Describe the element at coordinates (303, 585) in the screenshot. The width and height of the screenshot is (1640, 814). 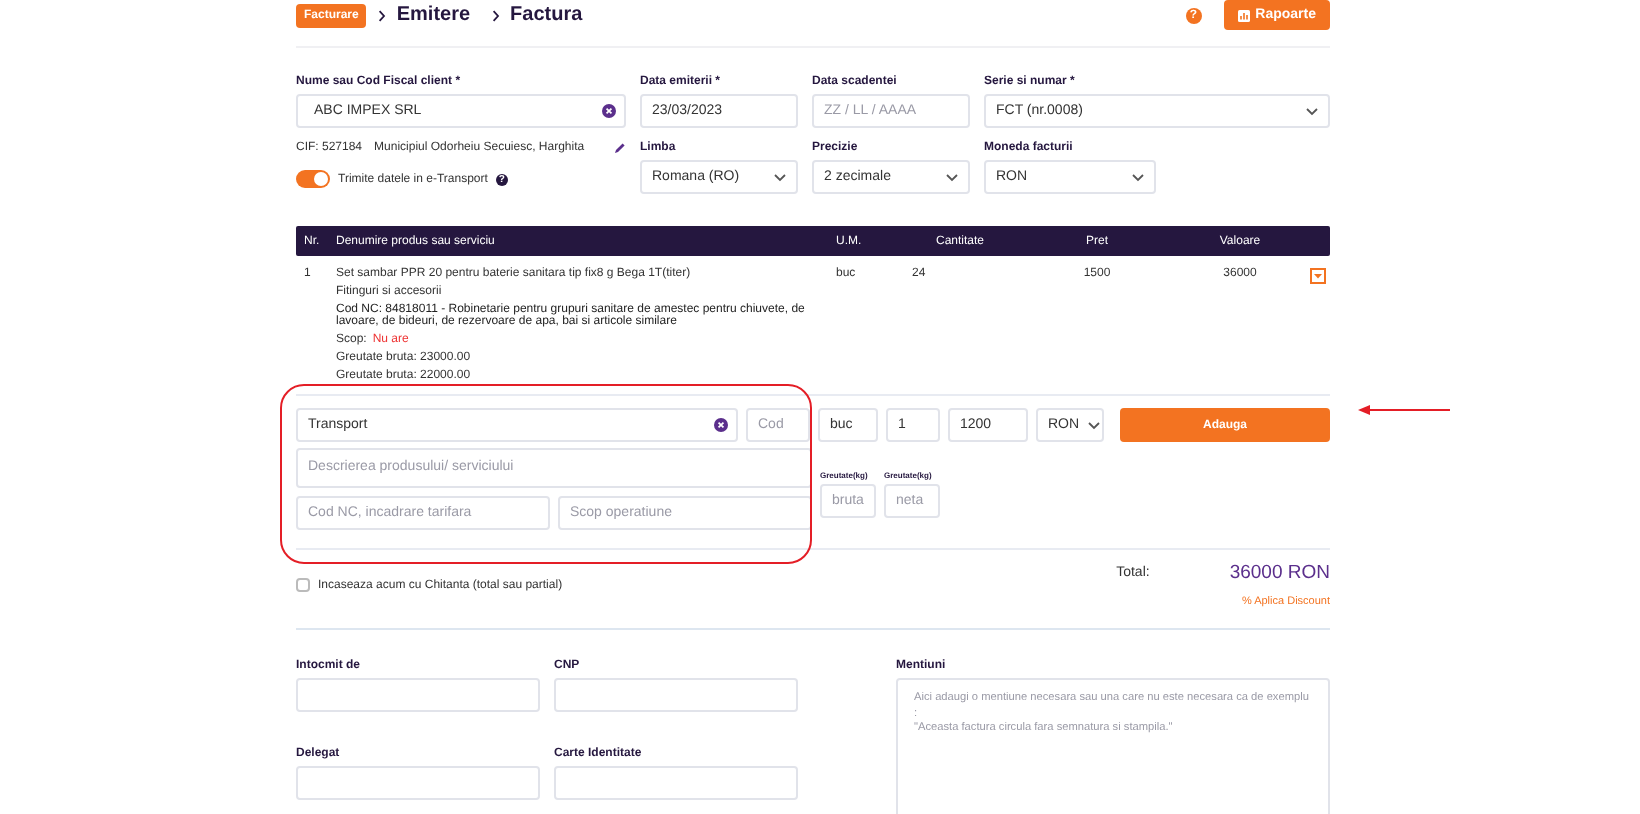
I see `checkbox` at that location.